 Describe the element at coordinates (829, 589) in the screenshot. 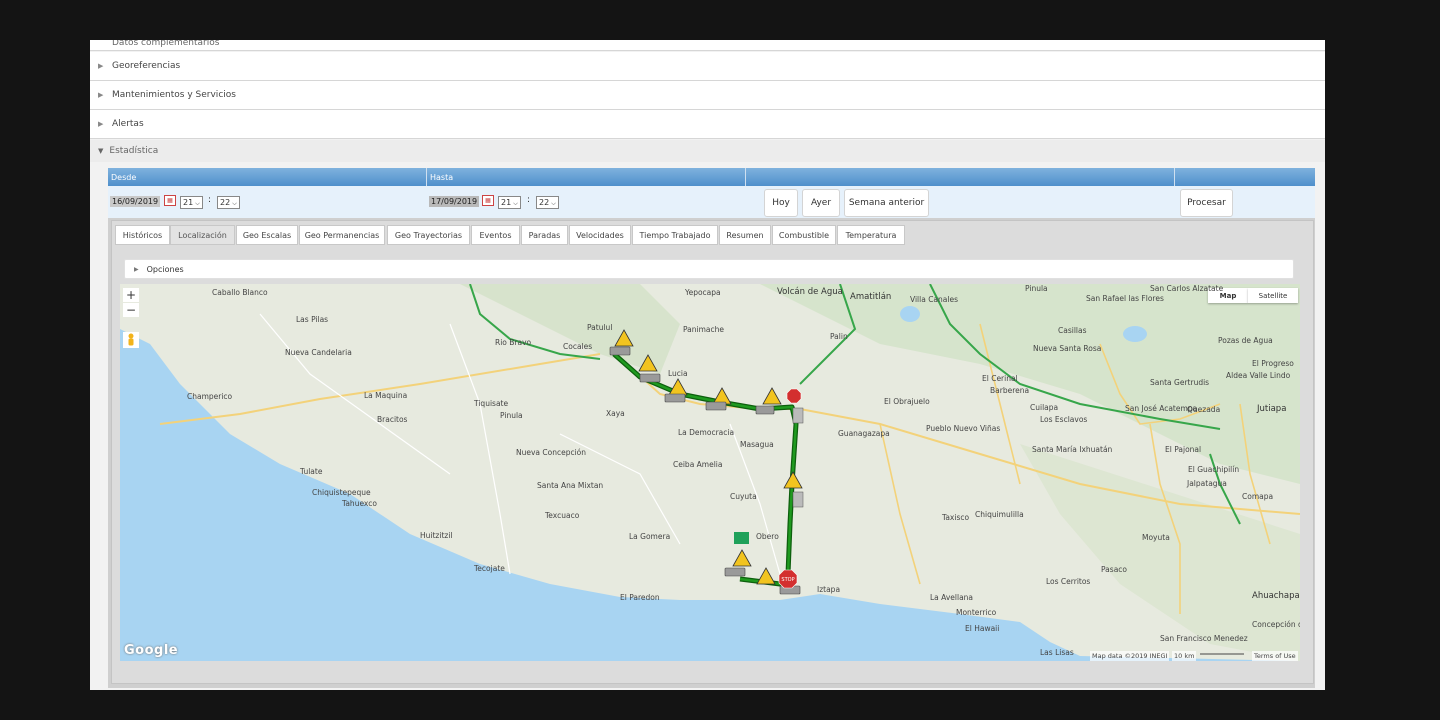

I see `map-place-label: Iztapa` at that location.